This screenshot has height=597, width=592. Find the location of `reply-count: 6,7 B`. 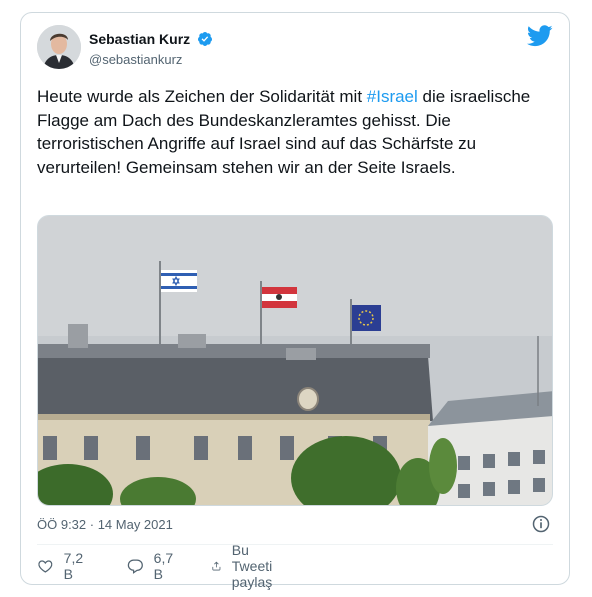

reply-count: 6,7 B is located at coordinates (163, 566).